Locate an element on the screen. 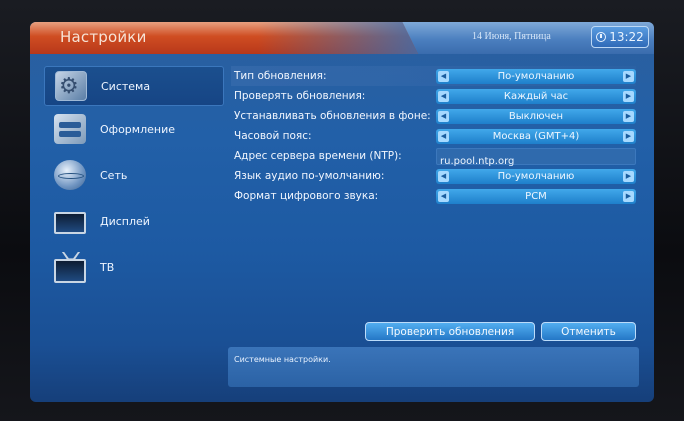  audio-language-selector: ◀ По-умолчанию ▶ is located at coordinates (536, 176).